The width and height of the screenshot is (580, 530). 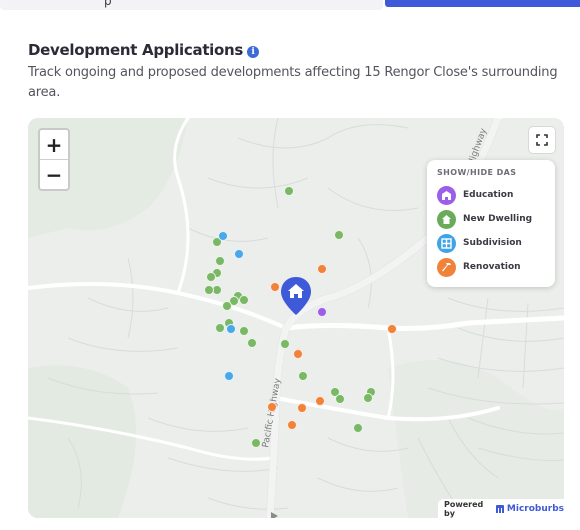 I want to click on legend-label: New Dwelling, so click(x=498, y=219).